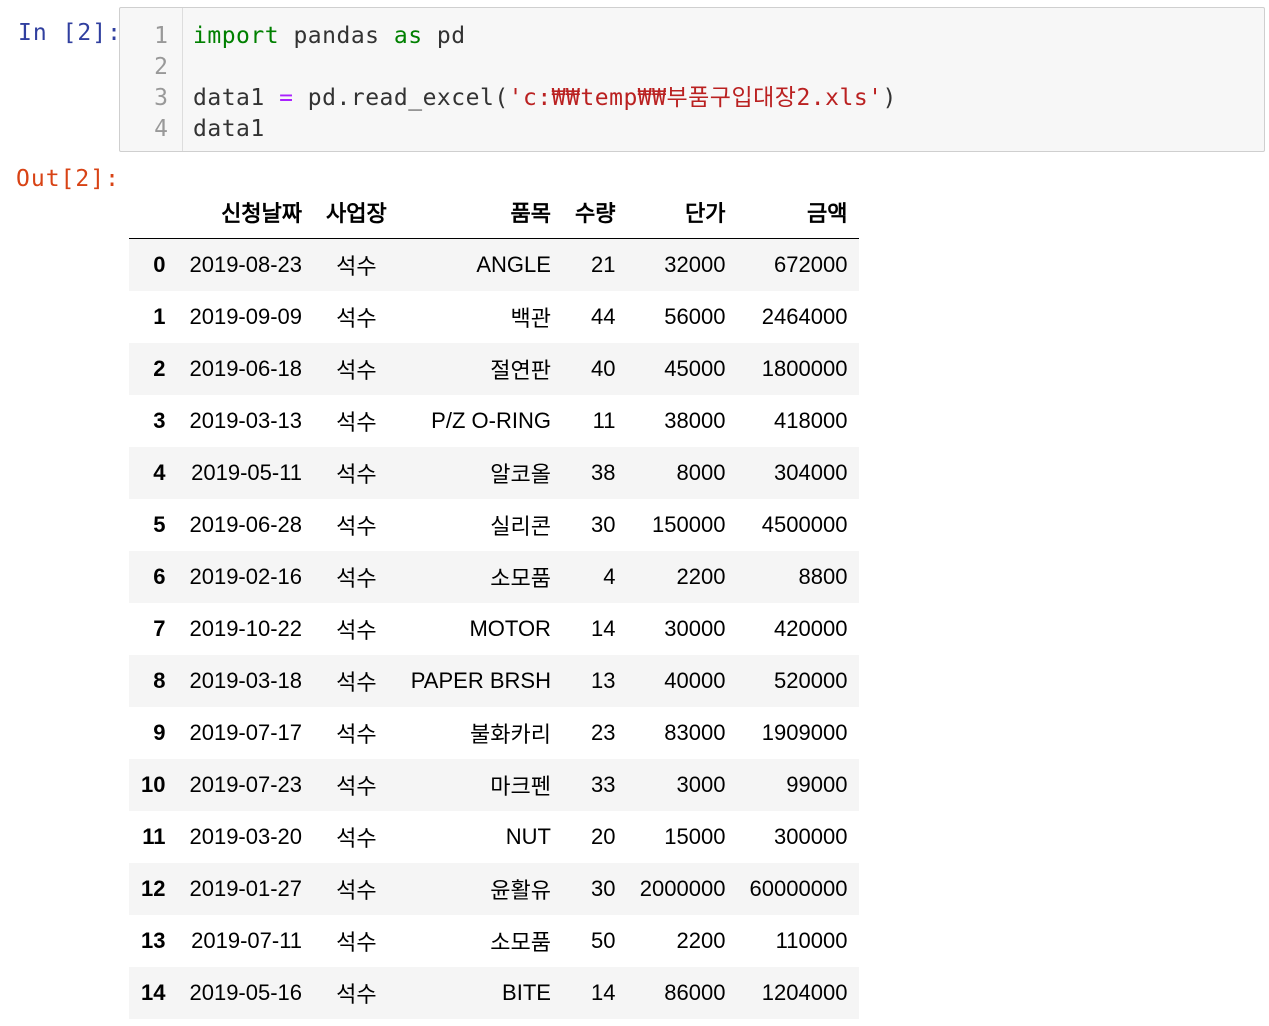 The image size is (1269, 1026). Describe the element at coordinates (246, 576) in the screenshot. I see `table-cell: 2019-02-16` at that location.